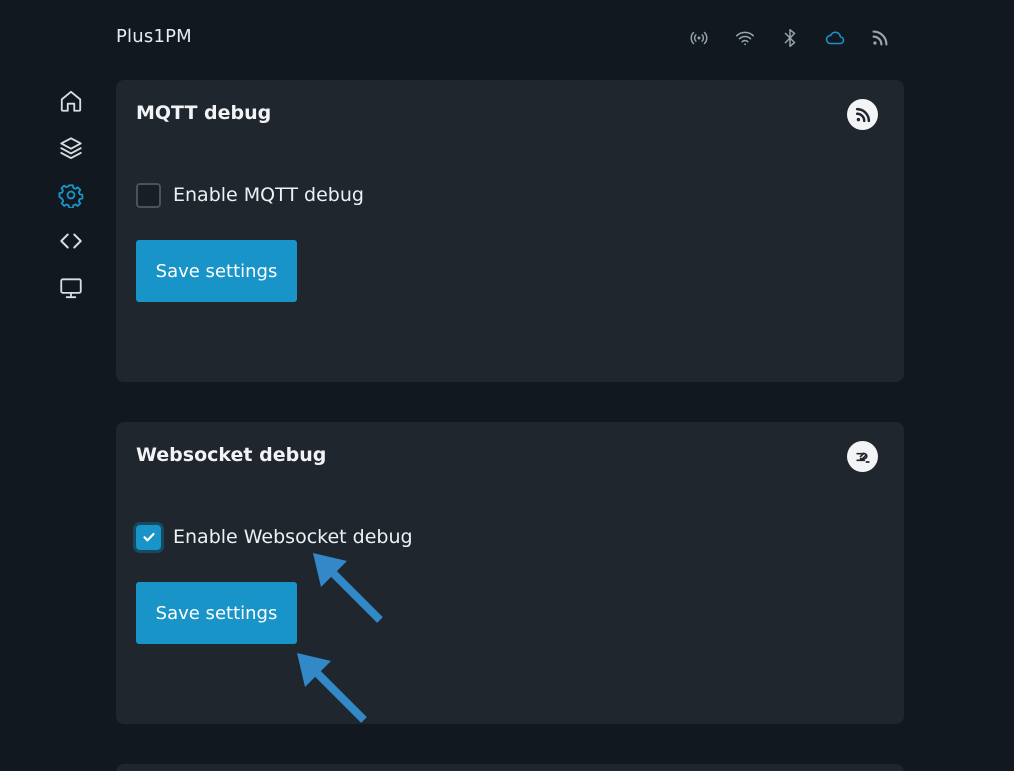 Image resolution: width=1014 pixels, height=771 pixels. I want to click on wifi-icon, so click(746, 39).